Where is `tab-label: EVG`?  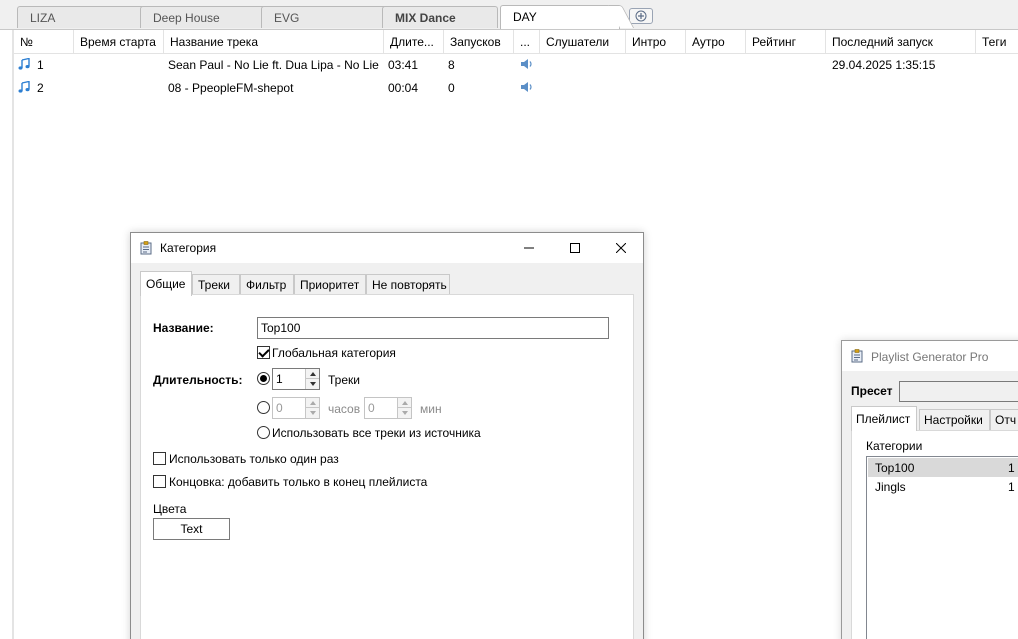 tab-label: EVG is located at coordinates (287, 18).